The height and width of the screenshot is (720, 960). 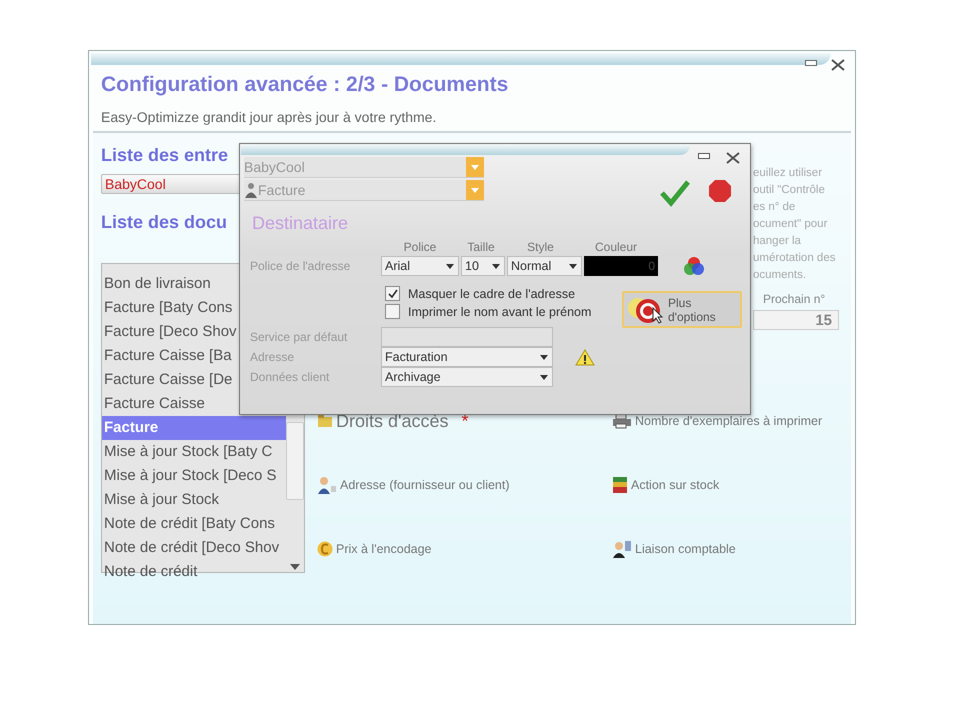 I want to click on field-label: Service par défaut, so click(x=299, y=337).